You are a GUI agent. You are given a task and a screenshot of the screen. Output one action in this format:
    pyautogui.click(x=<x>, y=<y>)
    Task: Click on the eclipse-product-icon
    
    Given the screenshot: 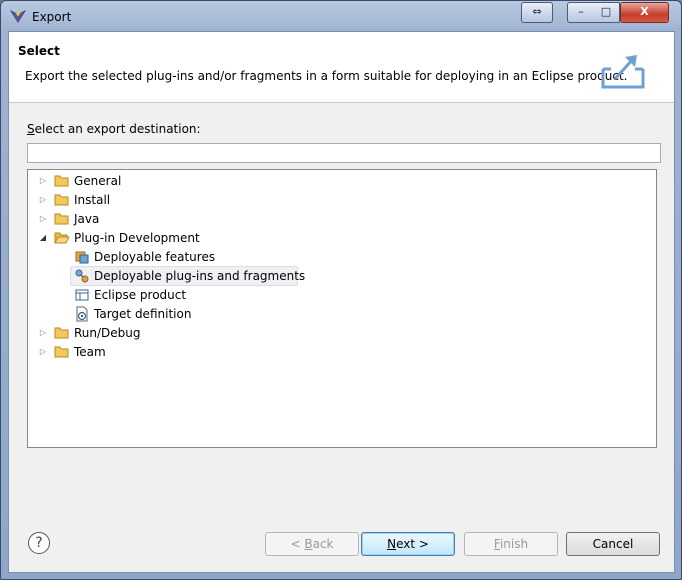 What is the action you would take?
    pyautogui.click(x=82, y=295)
    